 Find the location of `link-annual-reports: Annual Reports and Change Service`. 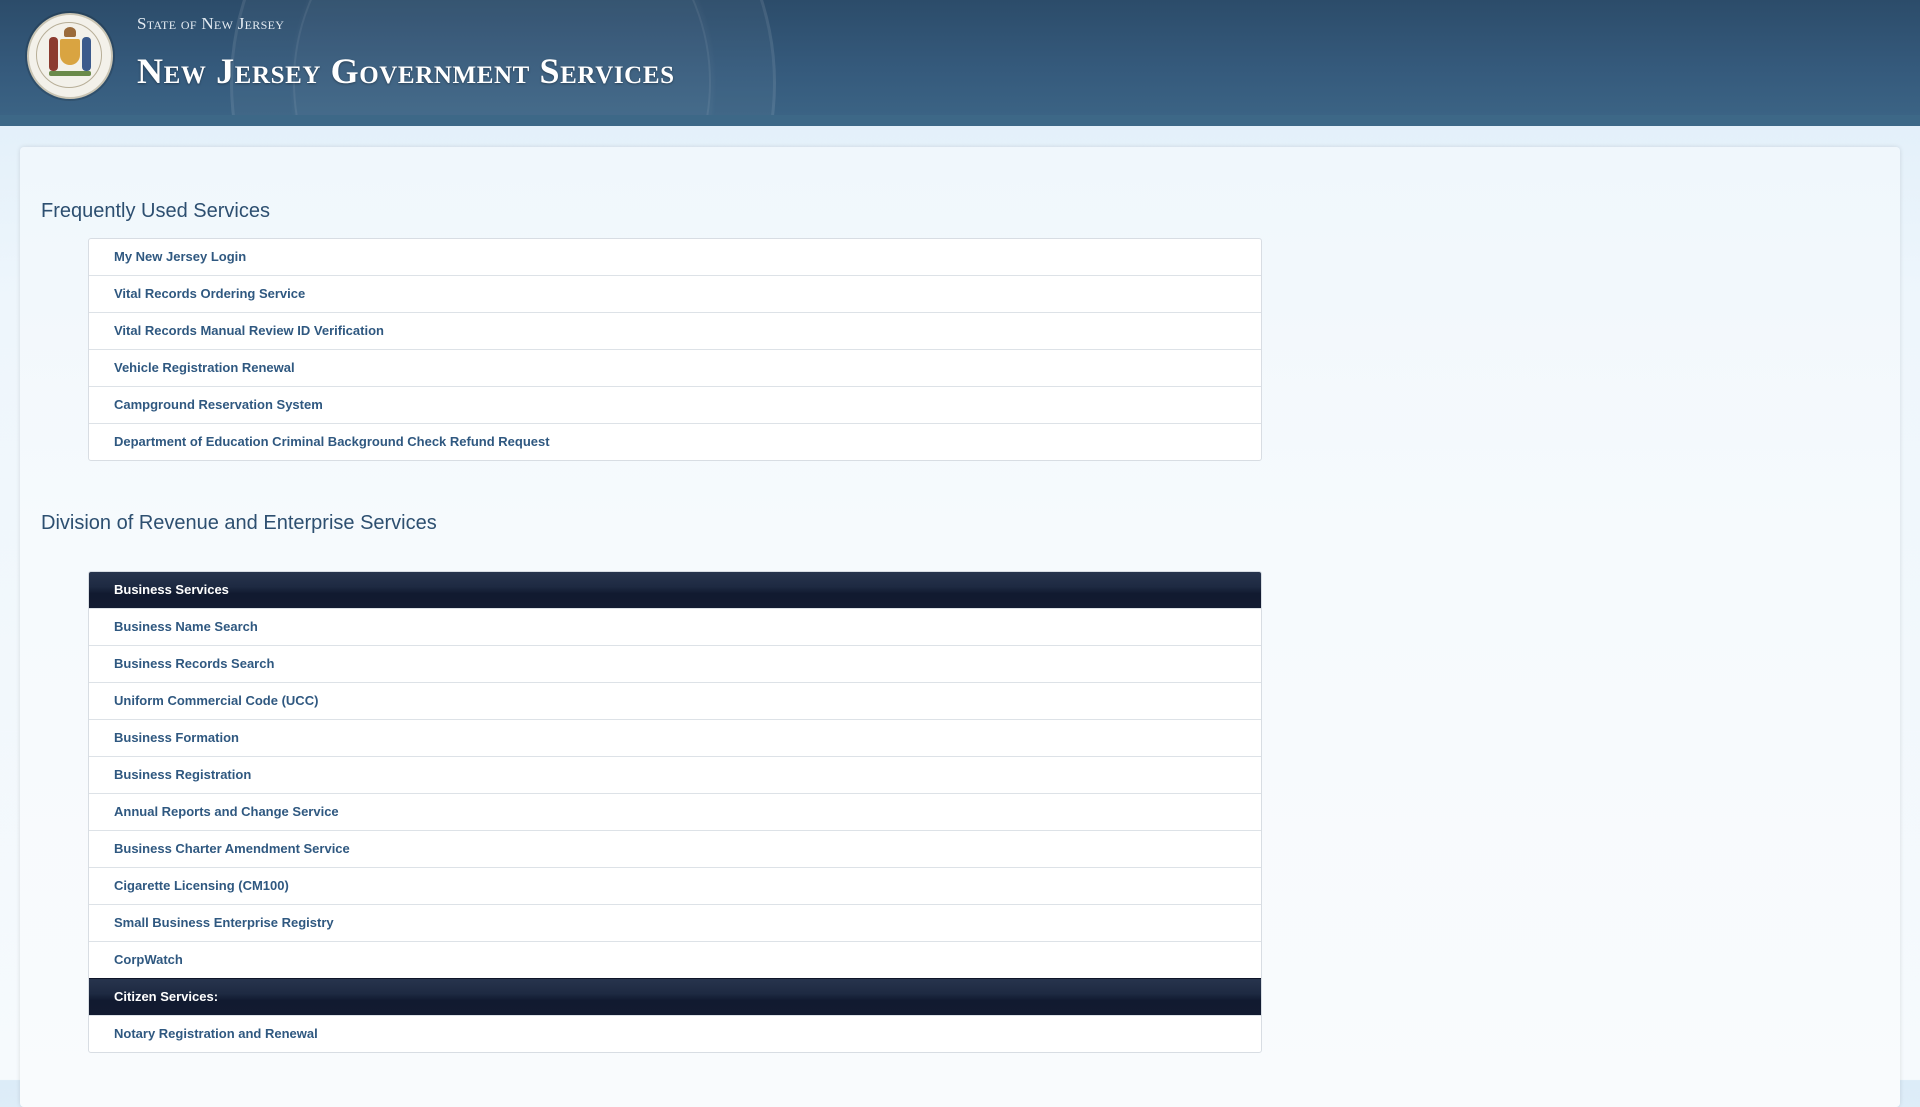

link-annual-reports: Annual Reports and Change Service is located at coordinates (675, 811).